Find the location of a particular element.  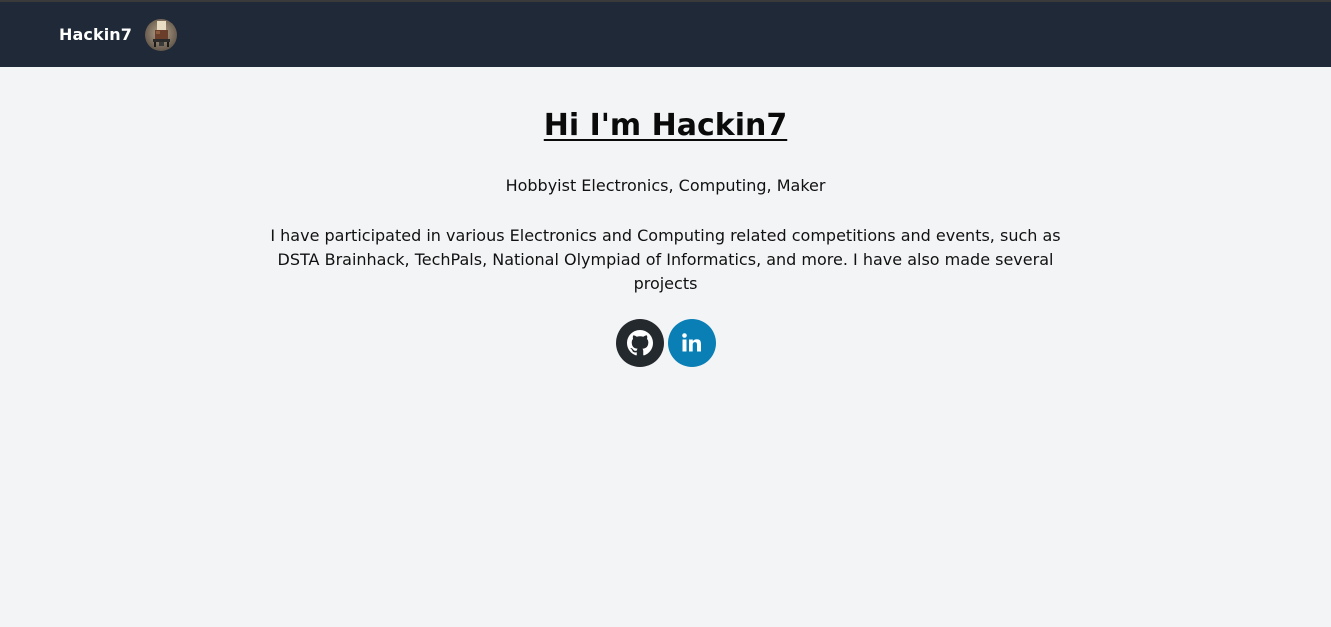

subtitle: Hobbyist Electronics, Computing, Maker is located at coordinates (665, 185).